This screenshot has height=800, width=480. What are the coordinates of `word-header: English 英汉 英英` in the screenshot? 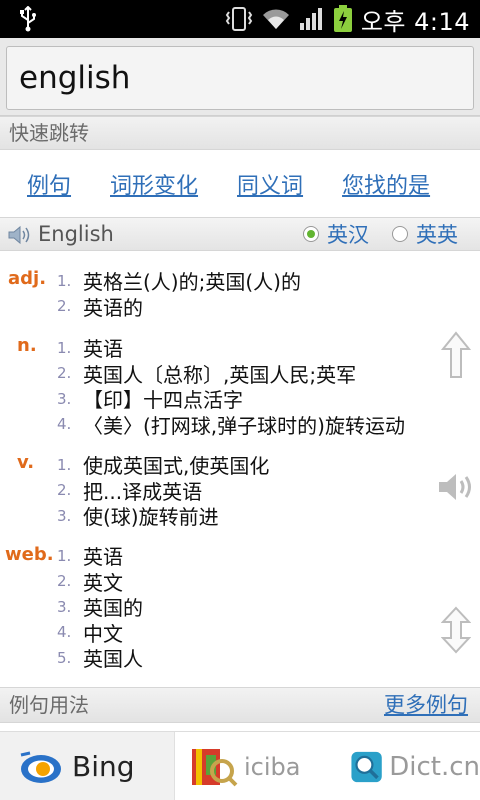 It's located at (240, 234).